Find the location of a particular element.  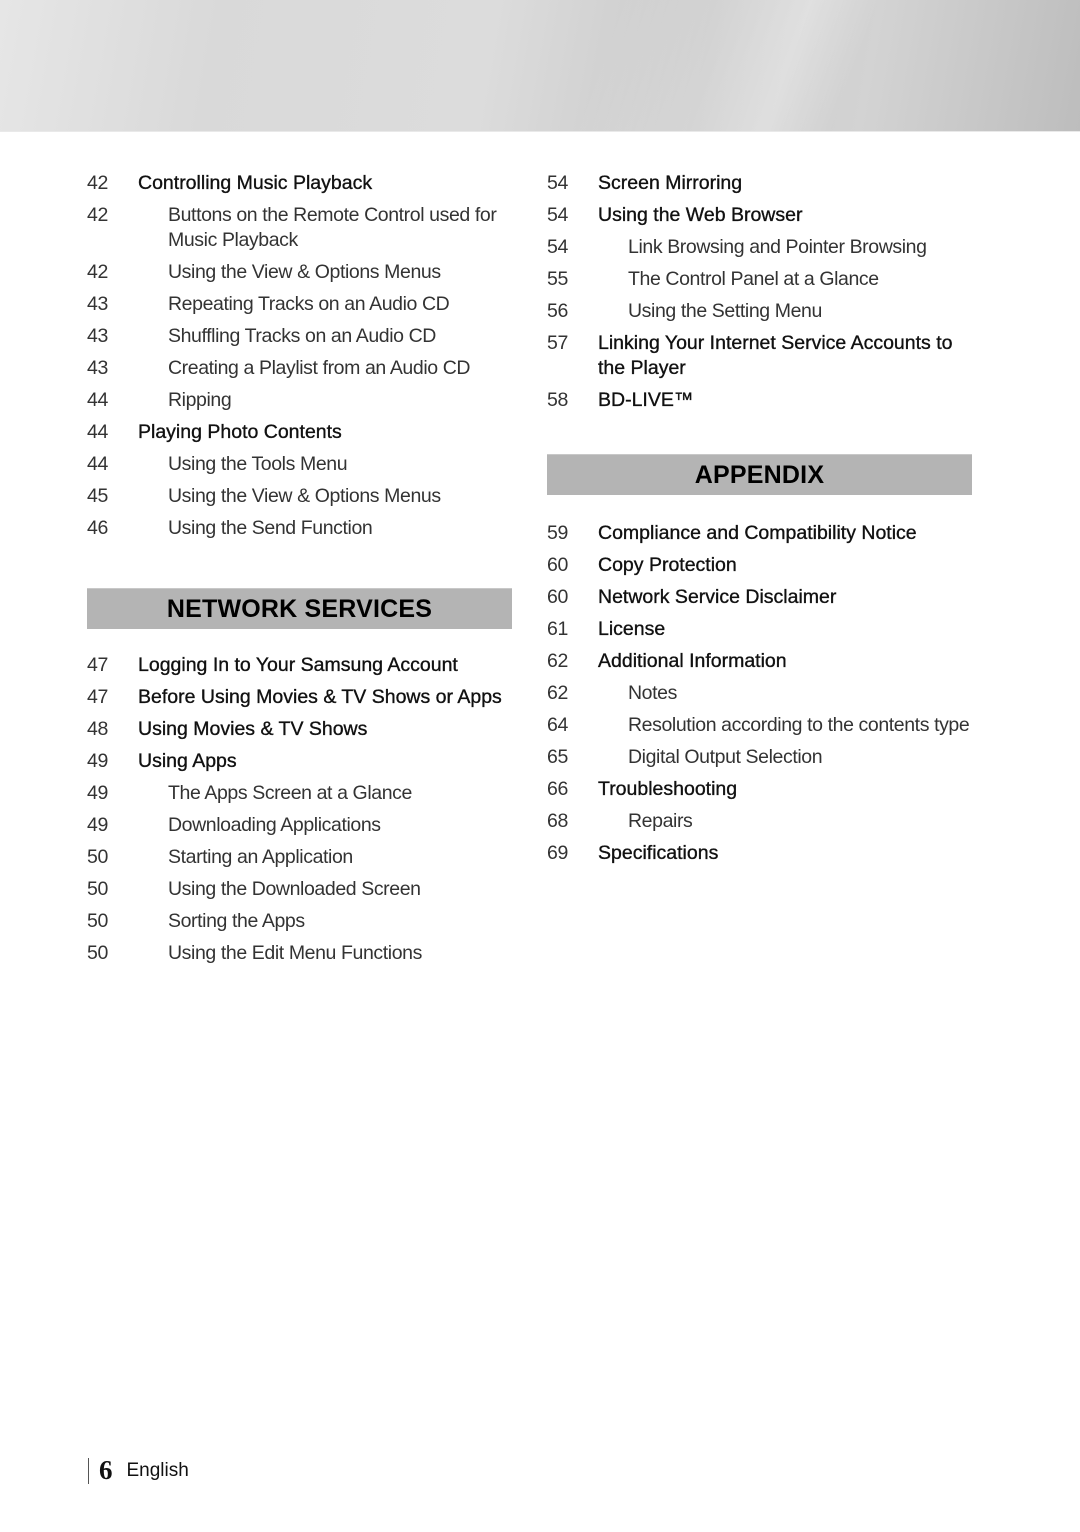

toc-subentry: 49 Downloading Applications is located at coordinates (299, 825).